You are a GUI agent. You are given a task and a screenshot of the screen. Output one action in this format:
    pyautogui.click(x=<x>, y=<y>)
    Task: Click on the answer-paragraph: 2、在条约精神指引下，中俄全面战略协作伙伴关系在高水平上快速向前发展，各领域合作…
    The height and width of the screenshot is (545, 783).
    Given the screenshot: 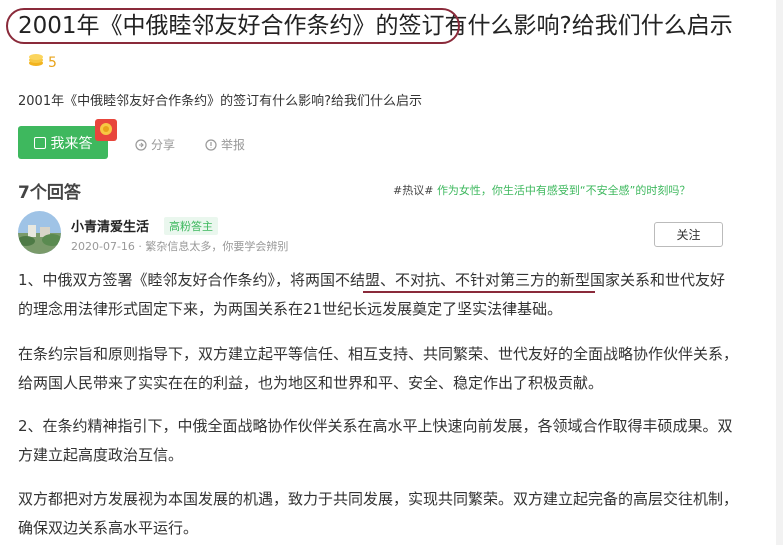 What is the action you would take?
    pyautogui.click(x=375, y=440)
    